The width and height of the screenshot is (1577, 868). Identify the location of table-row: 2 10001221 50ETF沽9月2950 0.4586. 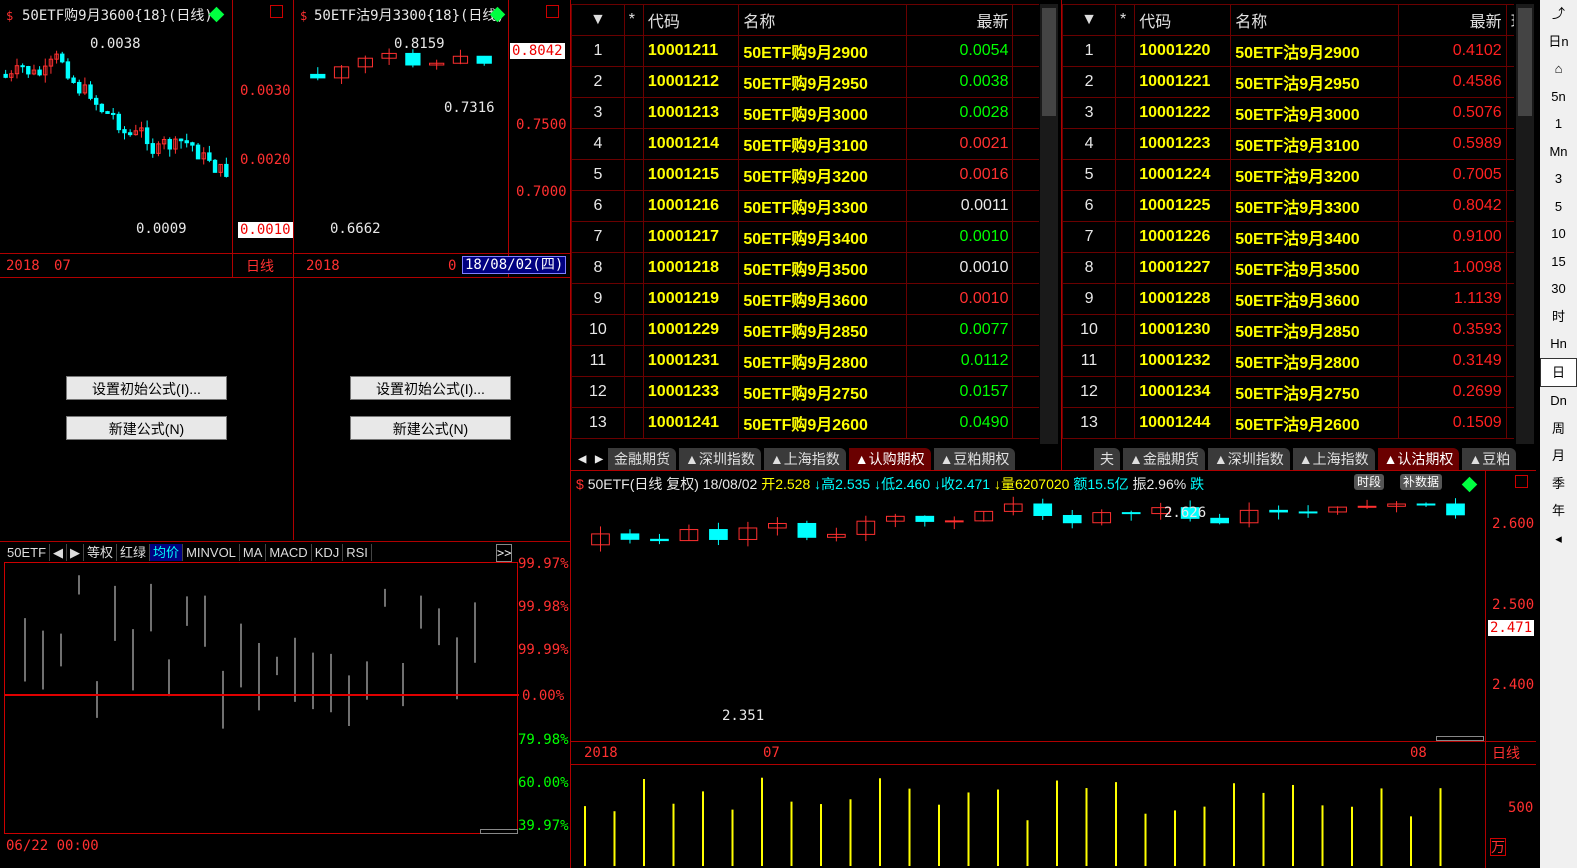
(1288, 82).